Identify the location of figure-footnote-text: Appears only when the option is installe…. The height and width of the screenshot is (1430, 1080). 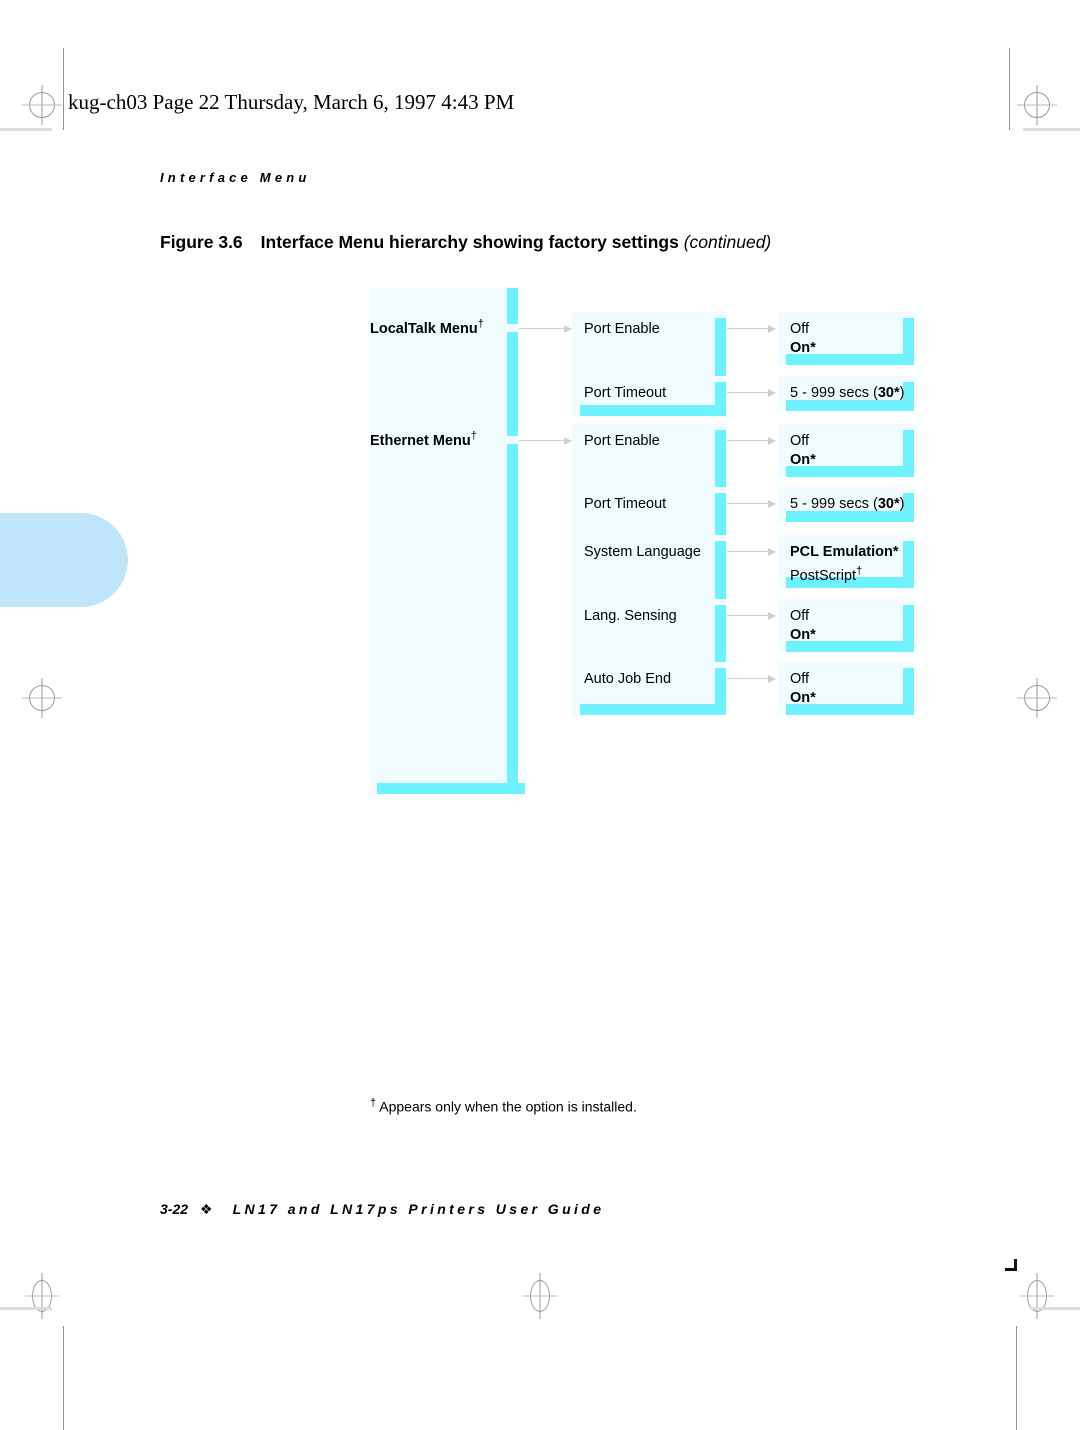
(508, 1106).